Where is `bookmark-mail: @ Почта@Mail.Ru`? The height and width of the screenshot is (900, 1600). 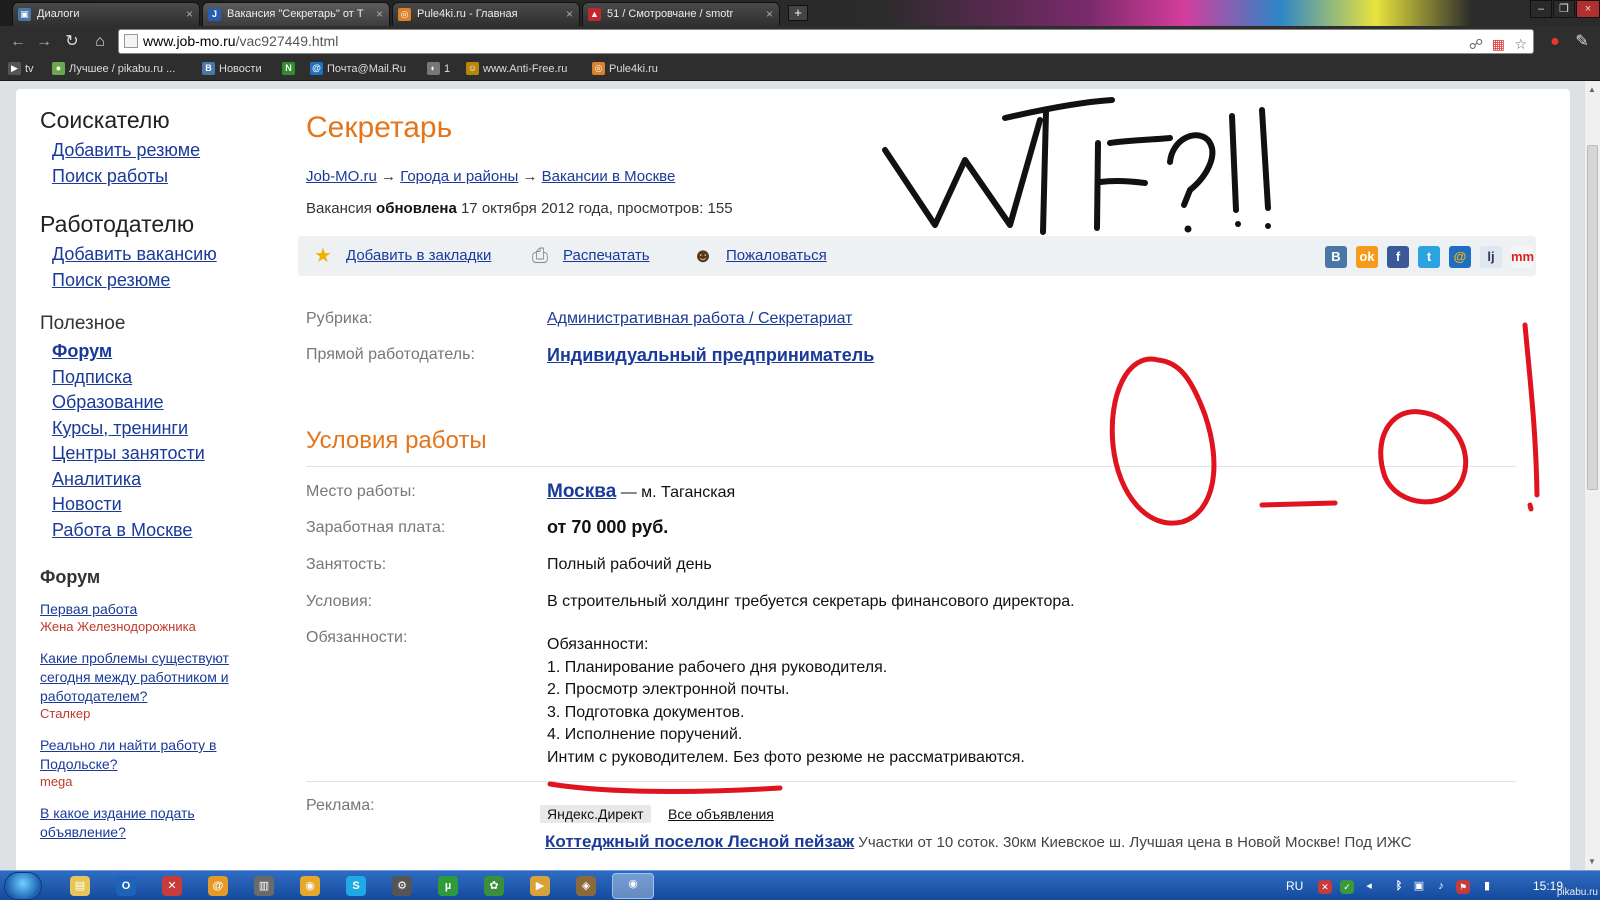
bookmark-mail: @ Почта@Mail.Ru is located at coordinates (358, 69).